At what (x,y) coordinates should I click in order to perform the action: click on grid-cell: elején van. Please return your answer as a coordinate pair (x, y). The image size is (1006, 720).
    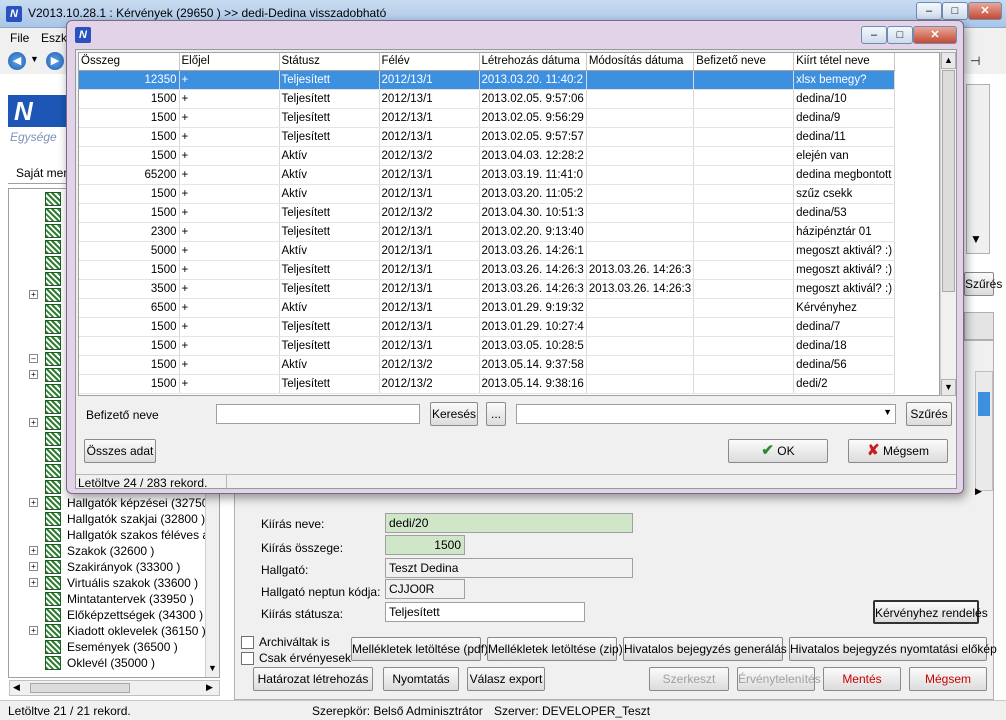
    Looking at the image, I should click on (844, 156).